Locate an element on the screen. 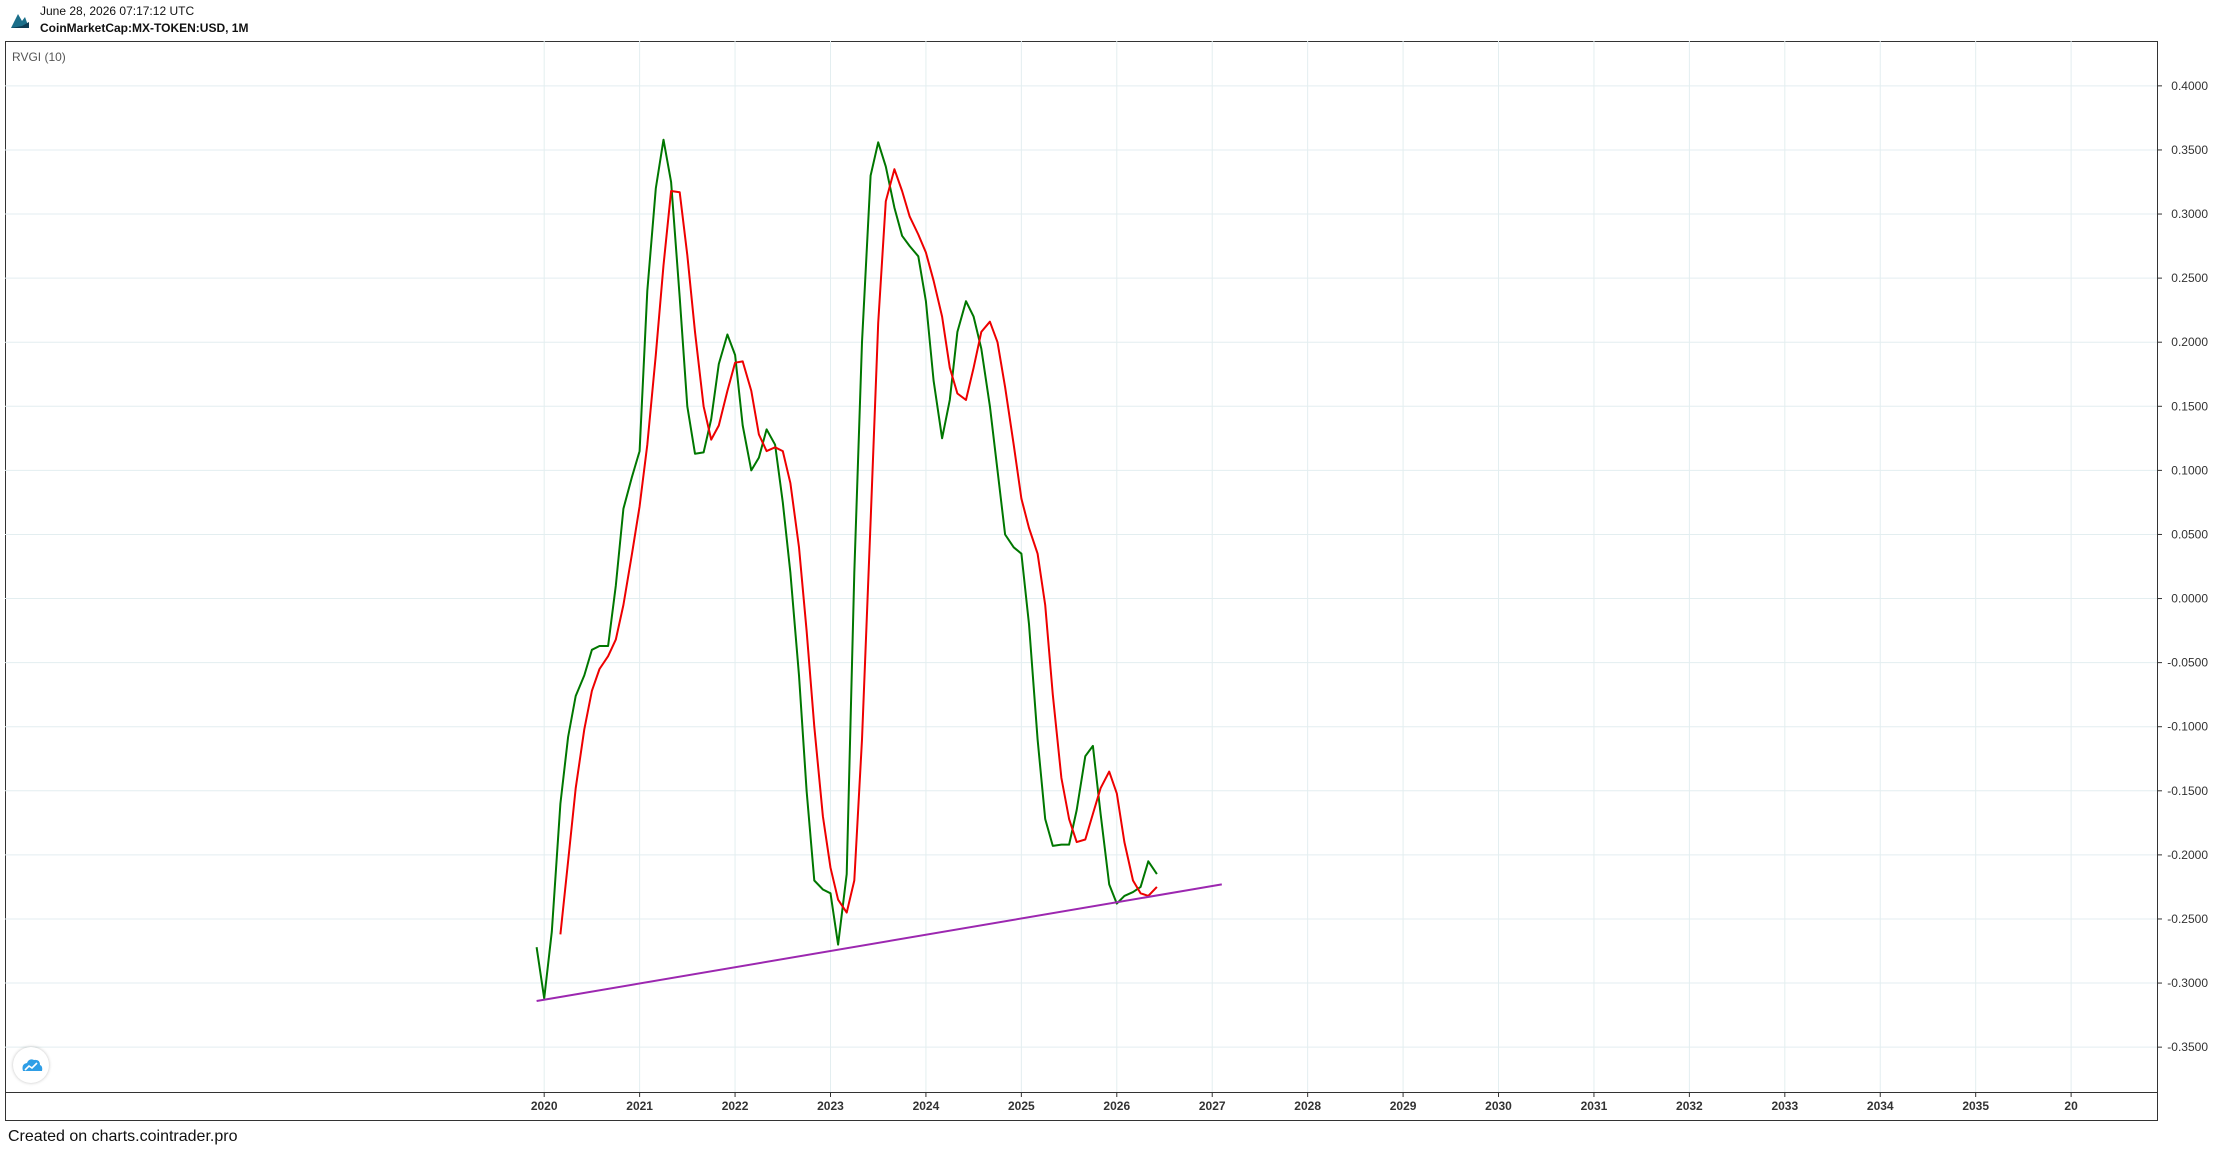  x-tick-label: 2031 is located at coordinates (1594, 1106).